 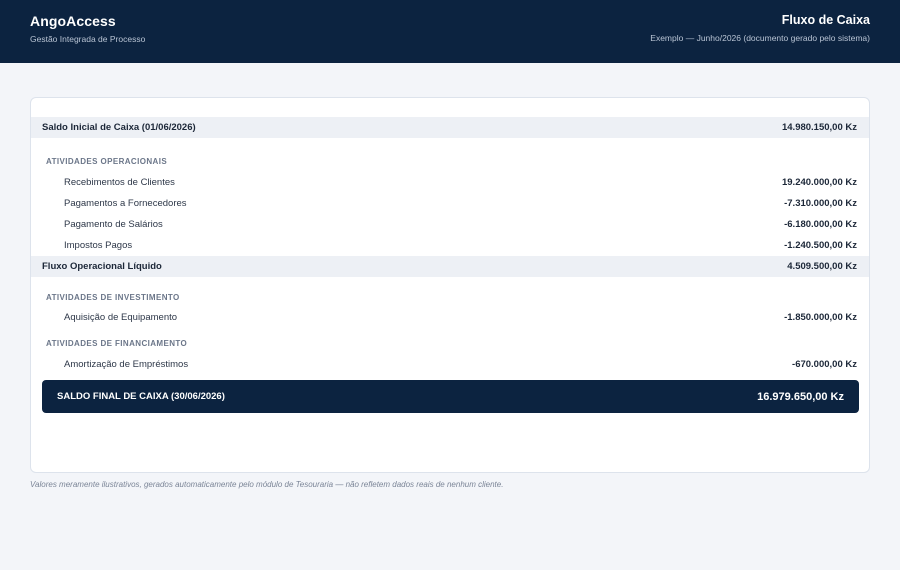 I want to click on row-amount: -1.850.000,00 Kz, so click(x=820, y=317).